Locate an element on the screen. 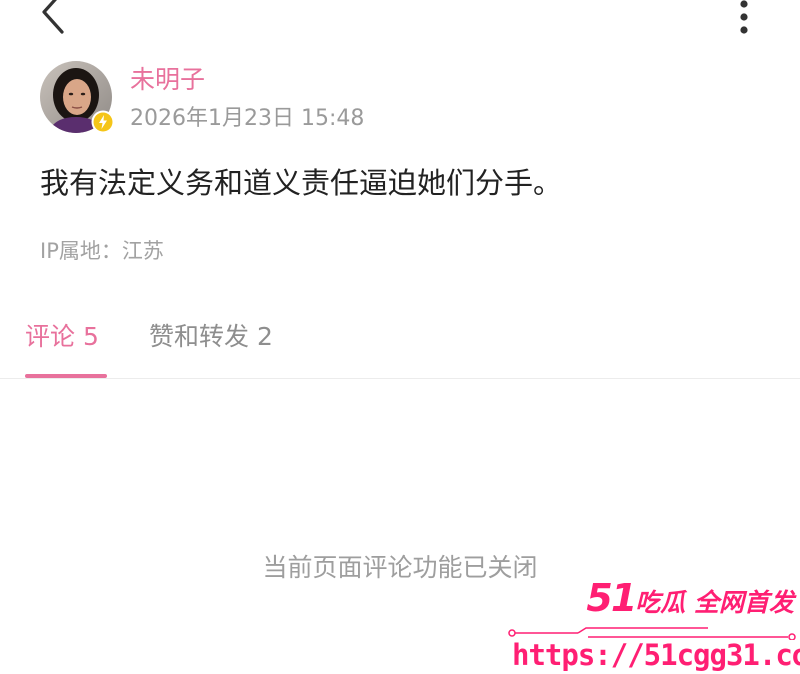 This screenshot has height=674, width=800. watermark: 51吃瓜 全网首发 https://51cgg31.com is located at coordinates (650, 625).